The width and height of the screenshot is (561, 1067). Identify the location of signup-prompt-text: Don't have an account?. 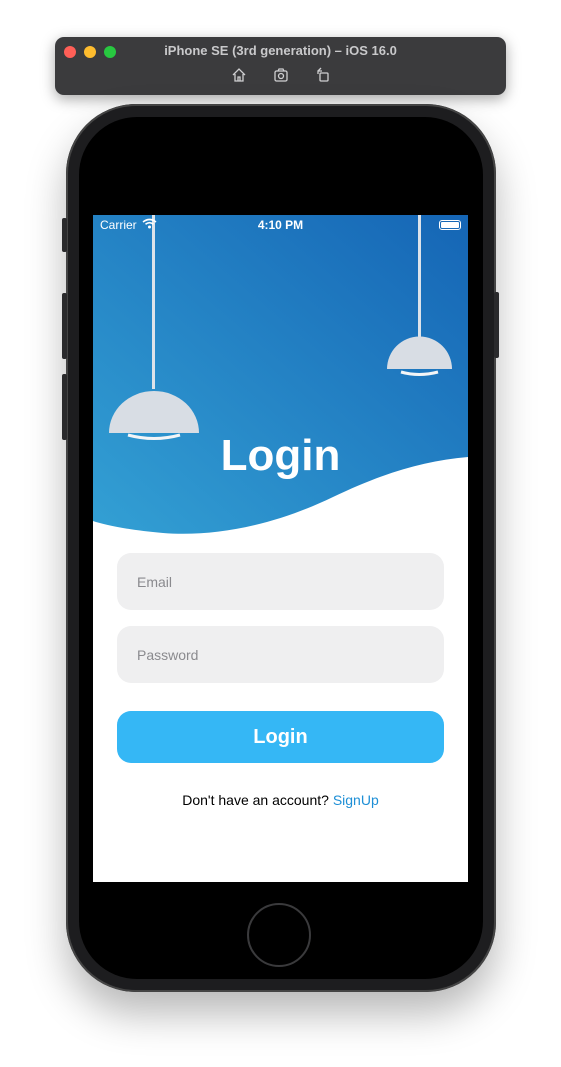
(257, 800).